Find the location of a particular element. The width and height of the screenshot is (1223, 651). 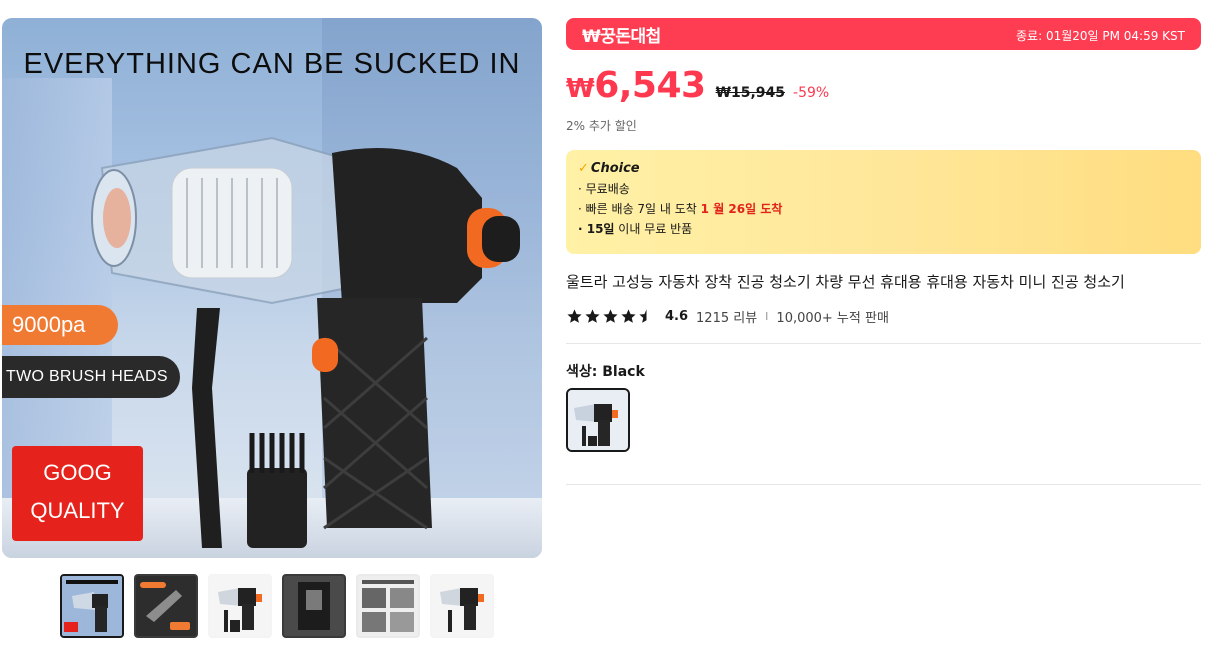

current-price: ₩6,543 is located at coordinates (636, 85).